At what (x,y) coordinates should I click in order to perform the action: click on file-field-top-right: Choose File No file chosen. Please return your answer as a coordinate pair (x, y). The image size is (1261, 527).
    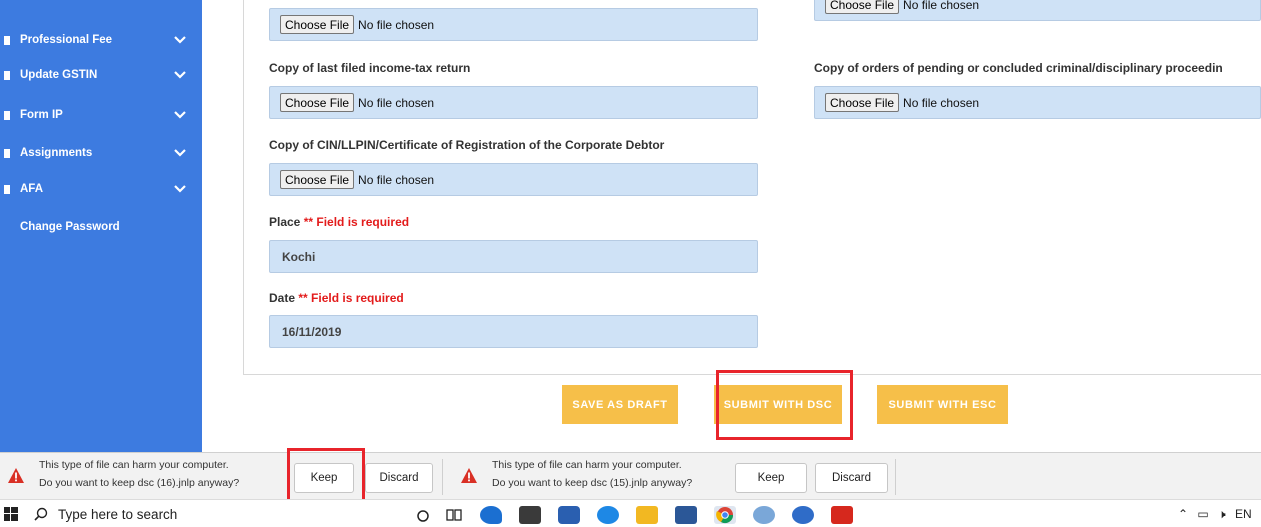
    Looking at the image, I should click on (1037, 10).